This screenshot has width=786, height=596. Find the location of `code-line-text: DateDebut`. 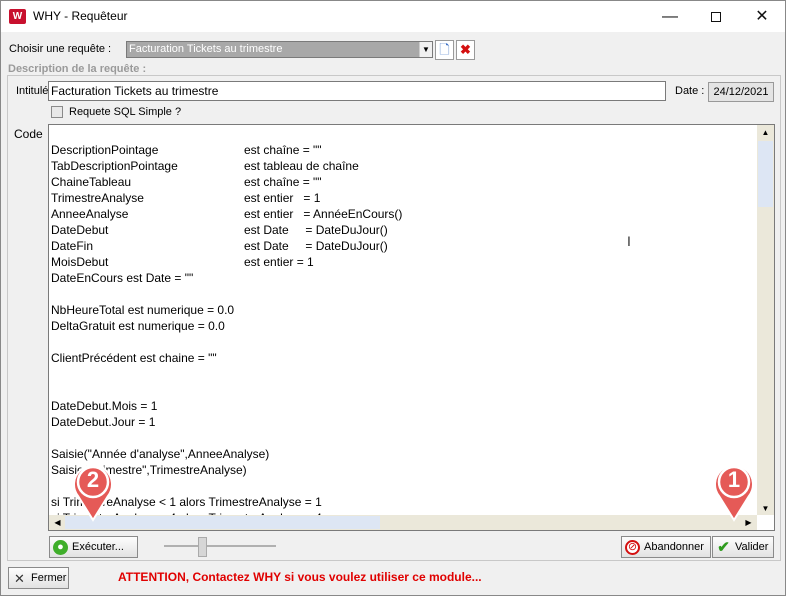

code-line-text: DateDebut is located at coordinates (80, 230).